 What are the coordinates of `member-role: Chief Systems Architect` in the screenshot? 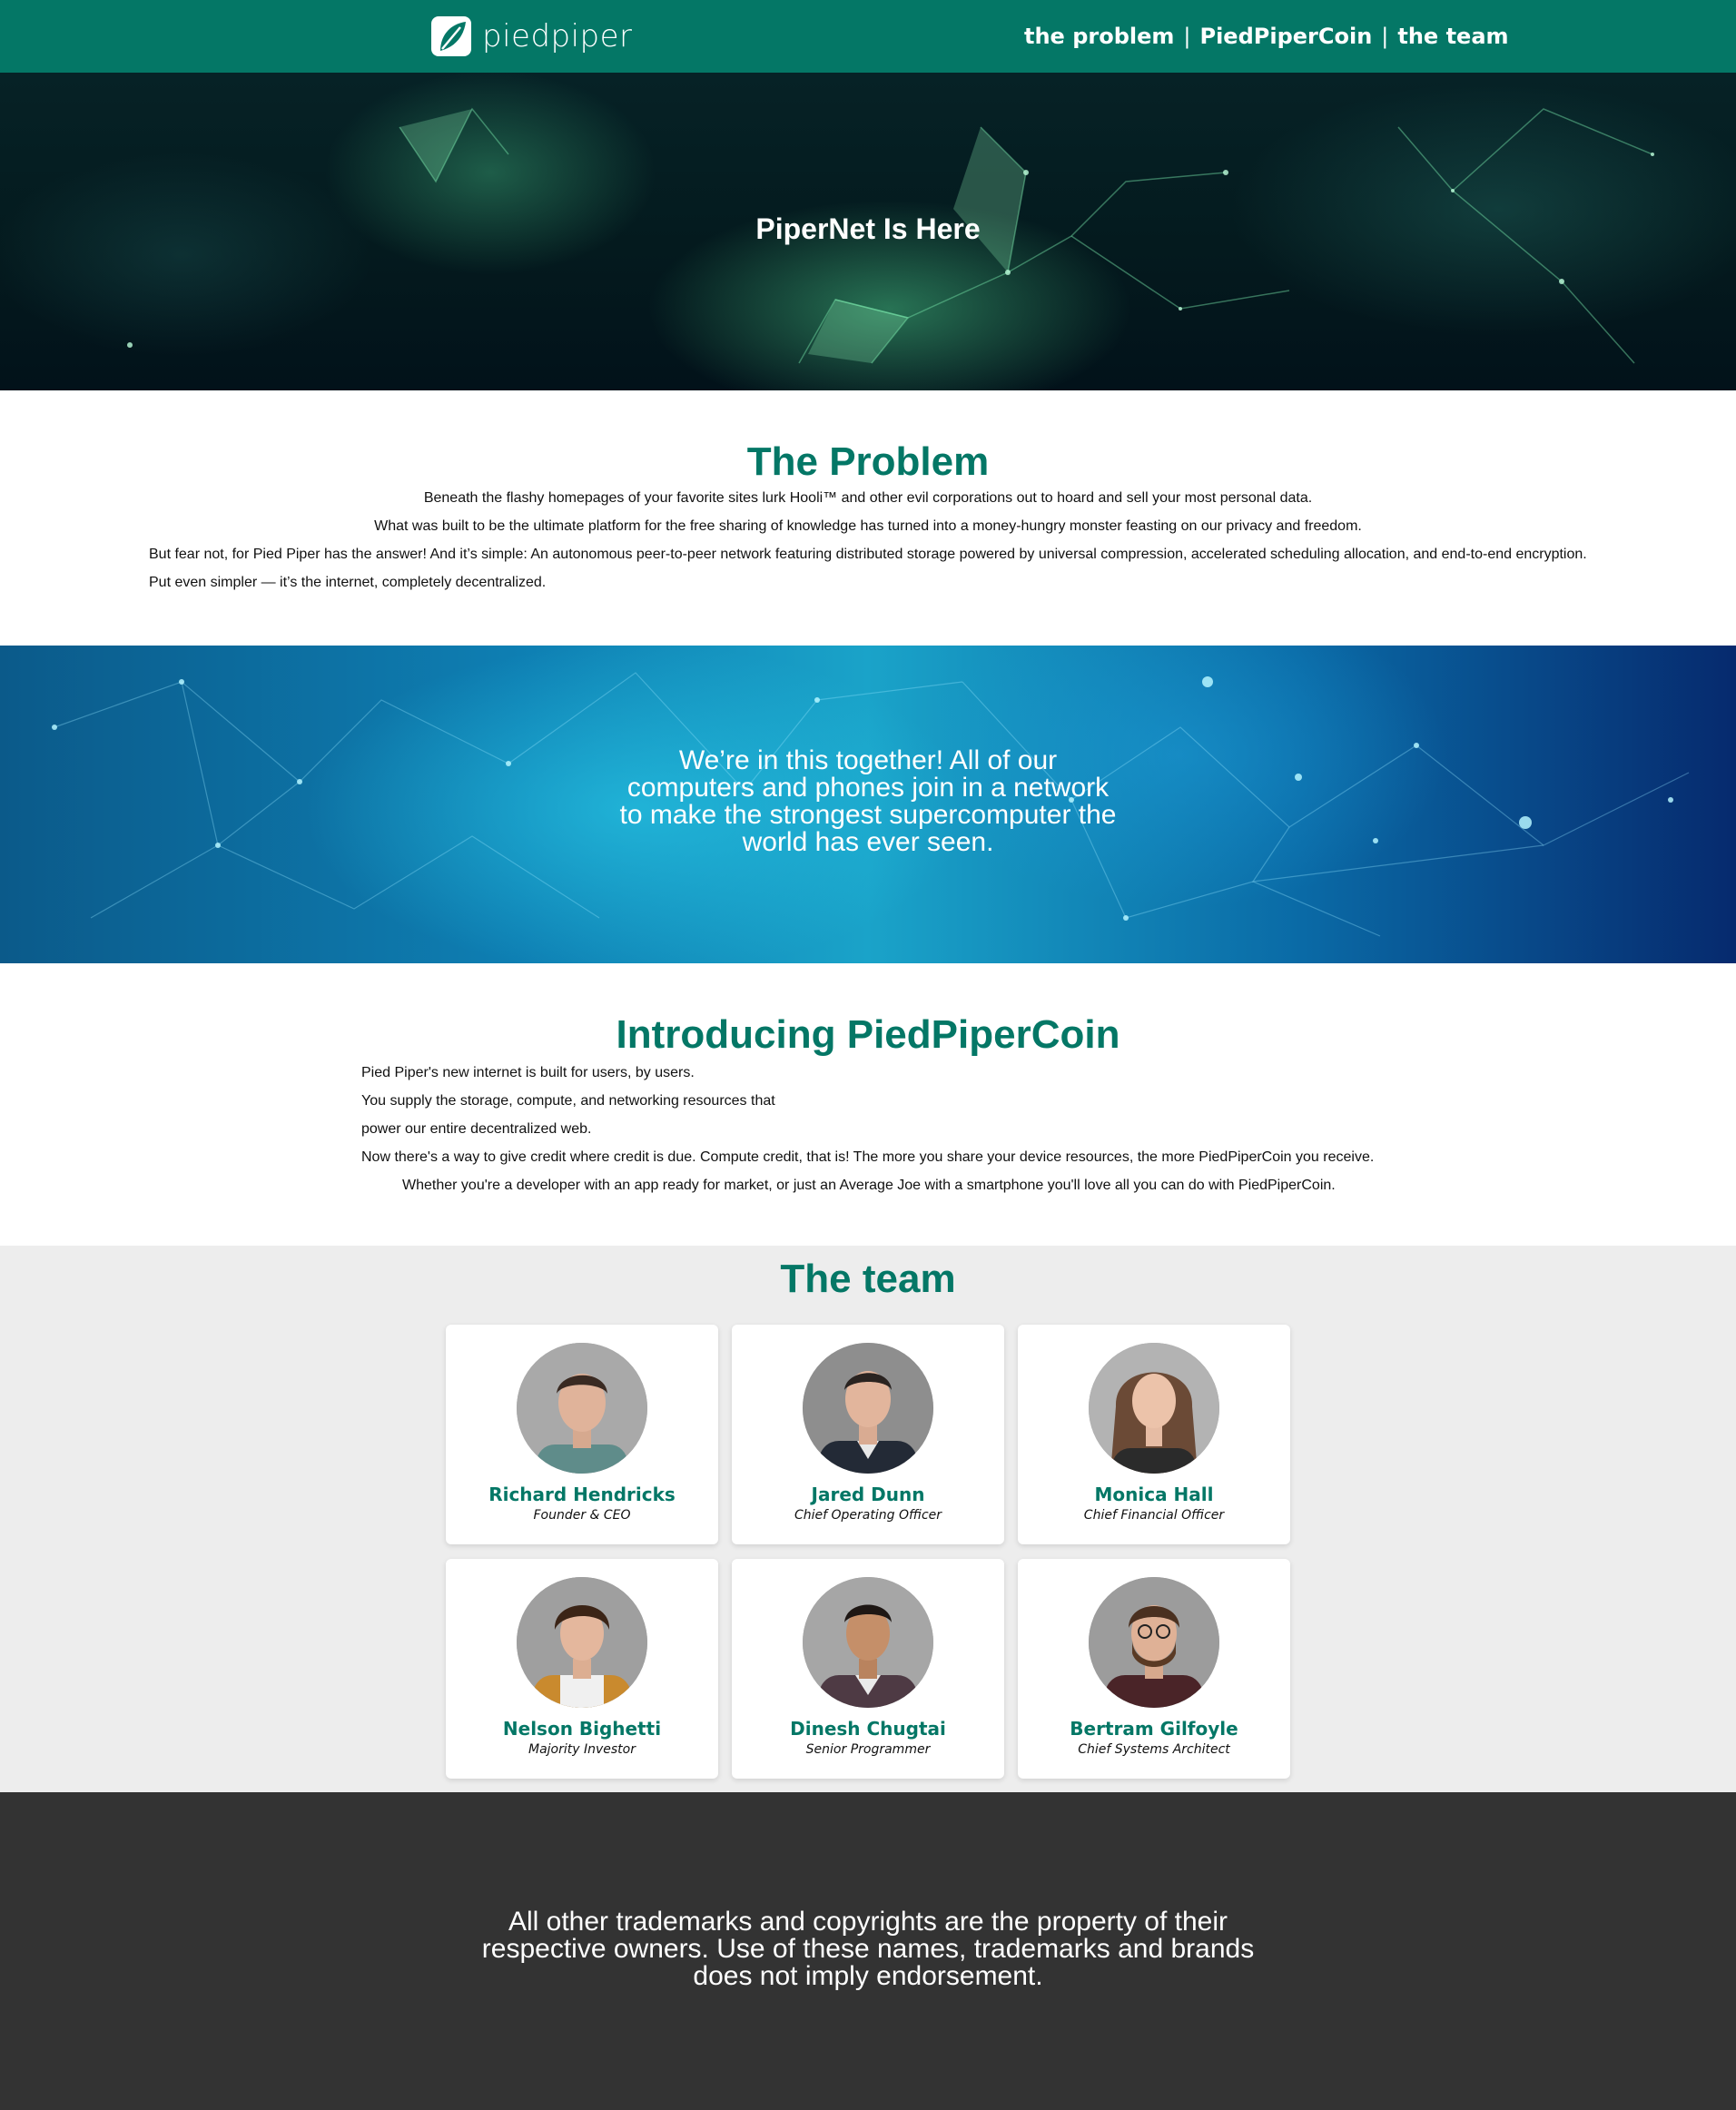 It's located at (1154, 1749).